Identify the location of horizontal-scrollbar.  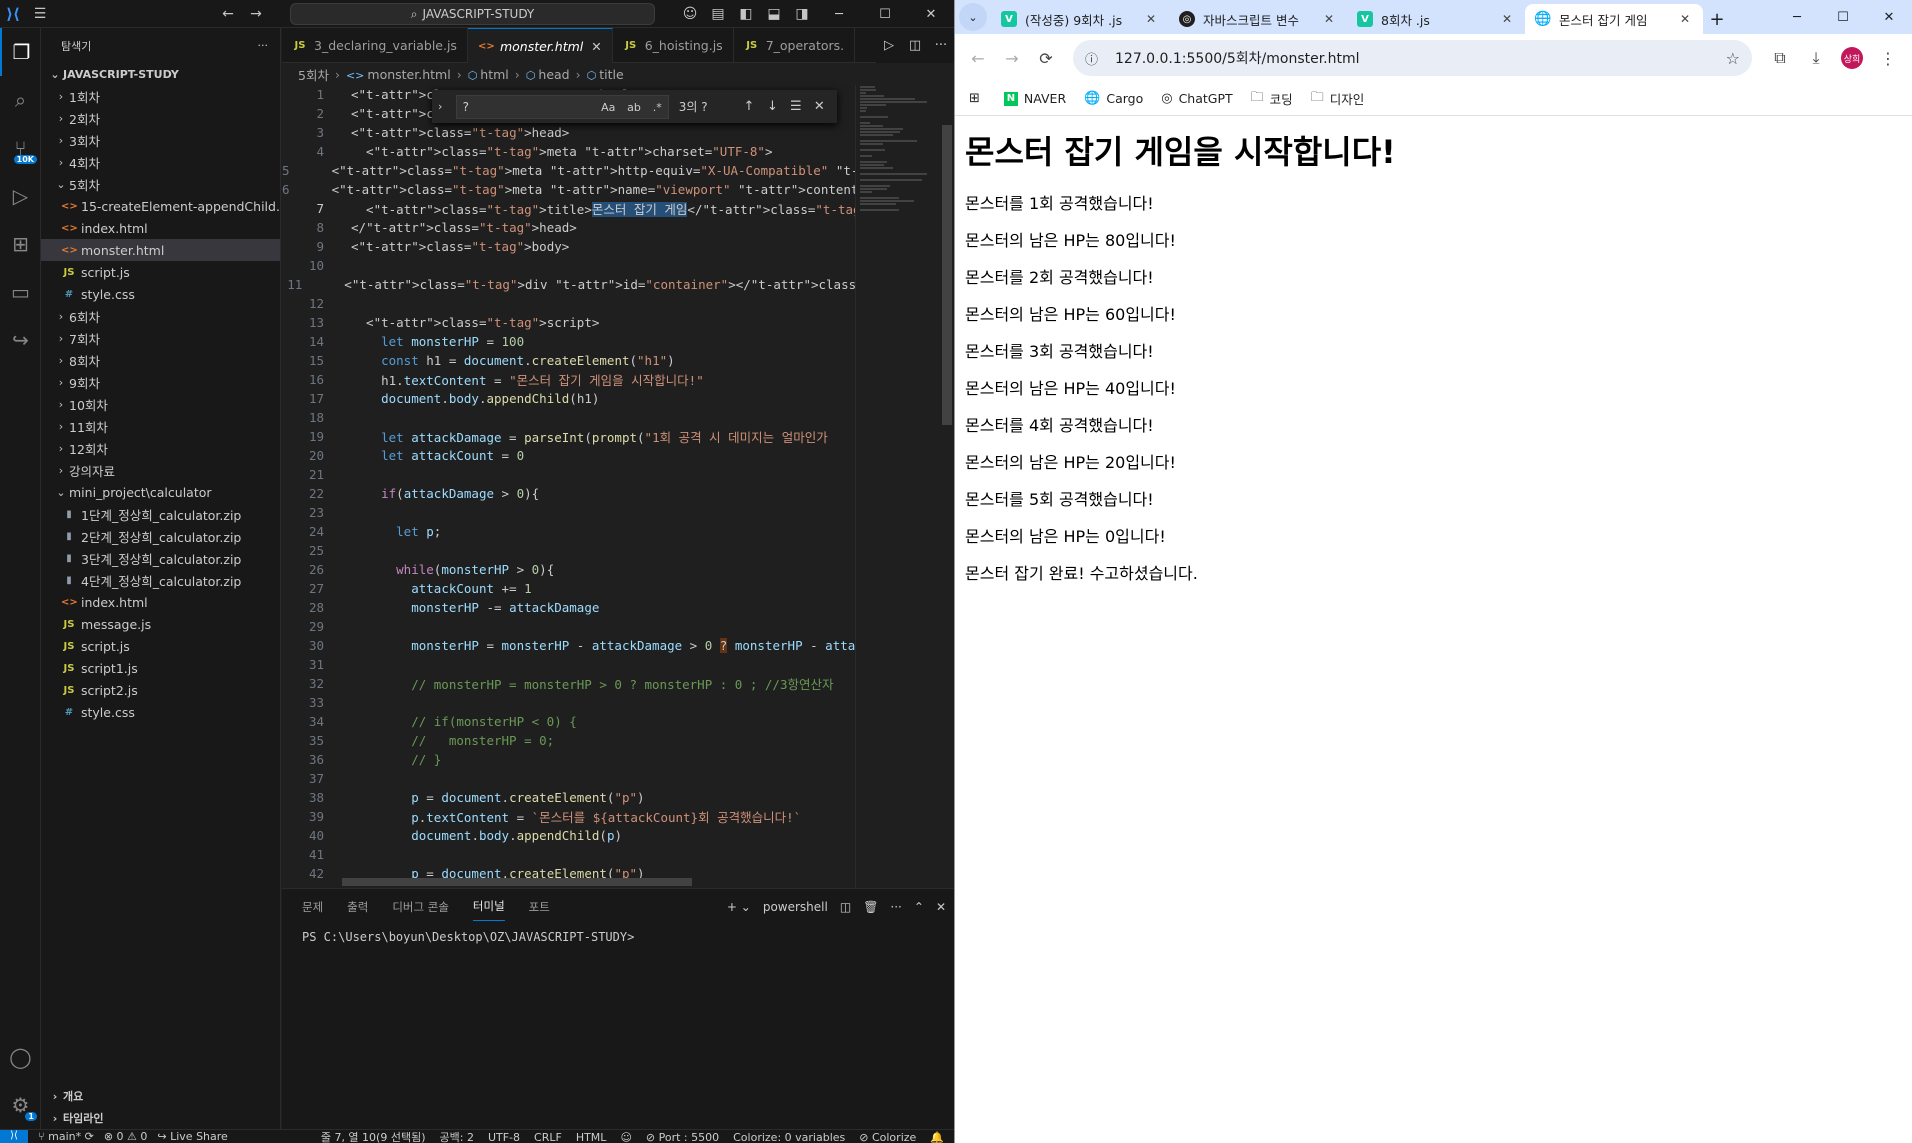
(517, 882).